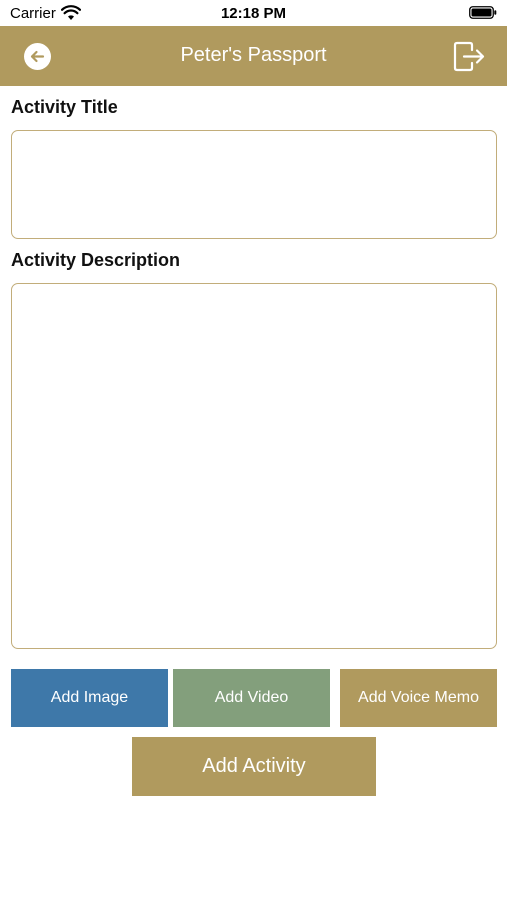 This screenshot has width=507, height=900. What do you see at coordinates (469, 56) in the screenshot?
I see `logout-icon` at bounding box center [469, 56].